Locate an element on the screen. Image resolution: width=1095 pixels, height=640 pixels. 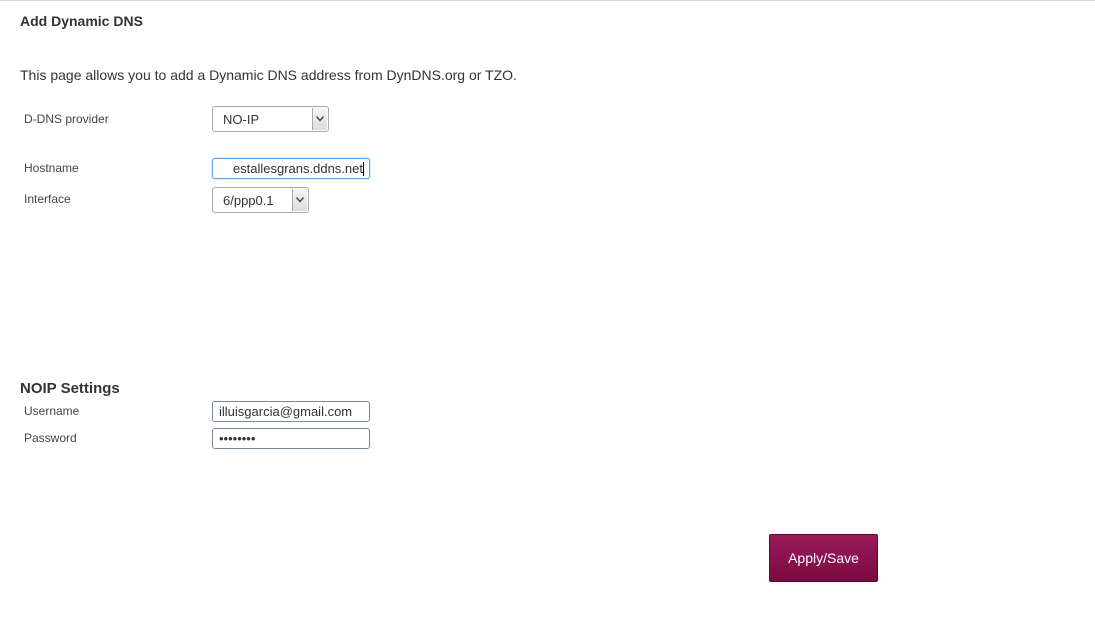
interface-select-value: 6/ppp0.1 is located at coordinates (248, 200).